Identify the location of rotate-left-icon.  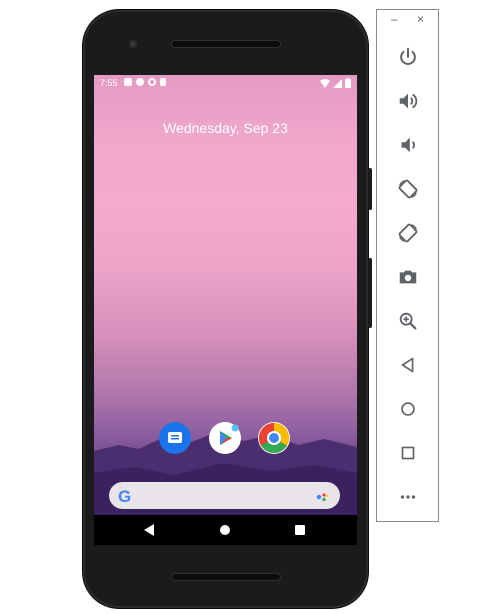
(408, 189).